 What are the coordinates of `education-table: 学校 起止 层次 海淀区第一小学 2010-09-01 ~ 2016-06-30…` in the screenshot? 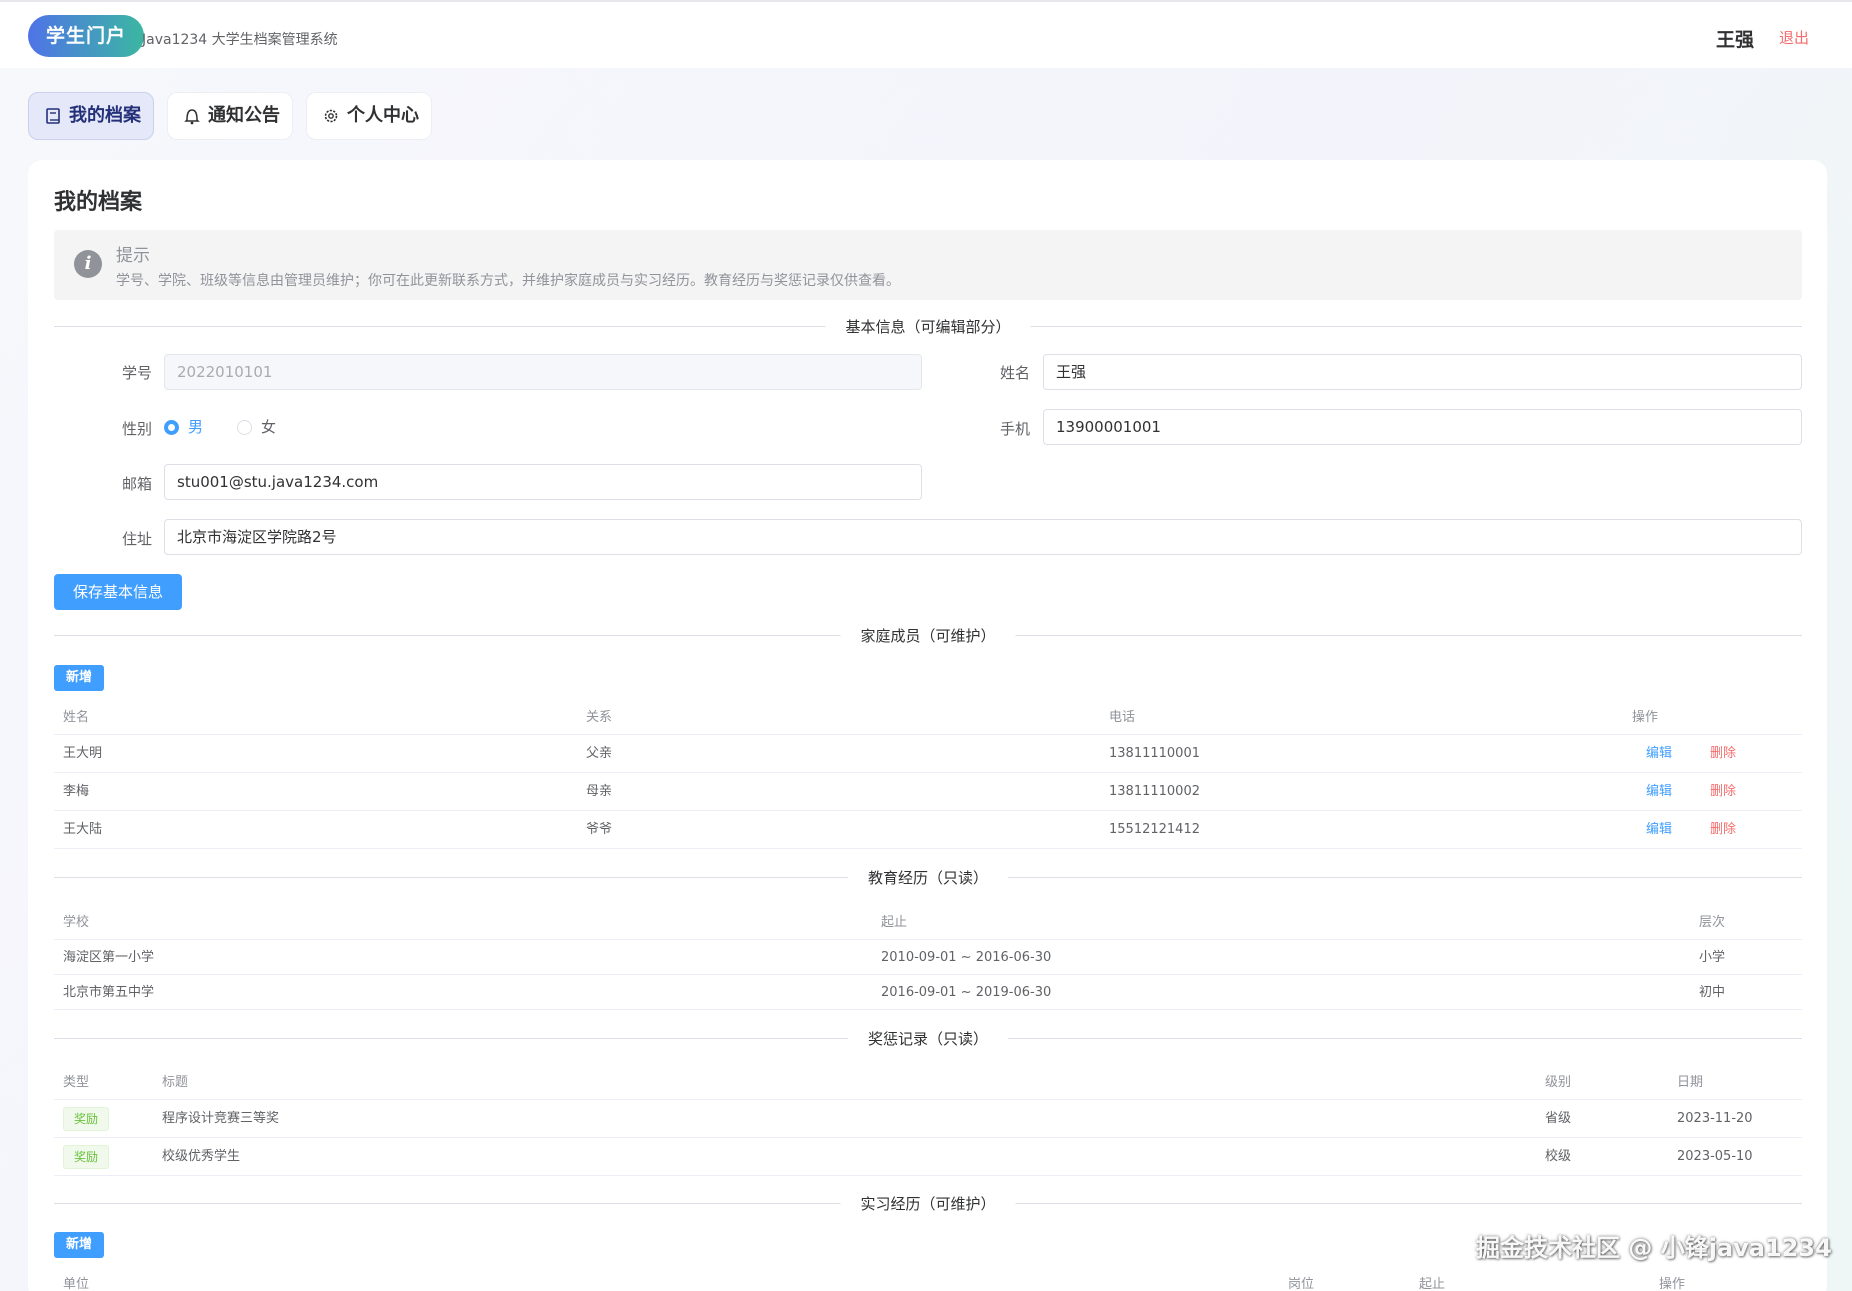 It's located at (928, 958).